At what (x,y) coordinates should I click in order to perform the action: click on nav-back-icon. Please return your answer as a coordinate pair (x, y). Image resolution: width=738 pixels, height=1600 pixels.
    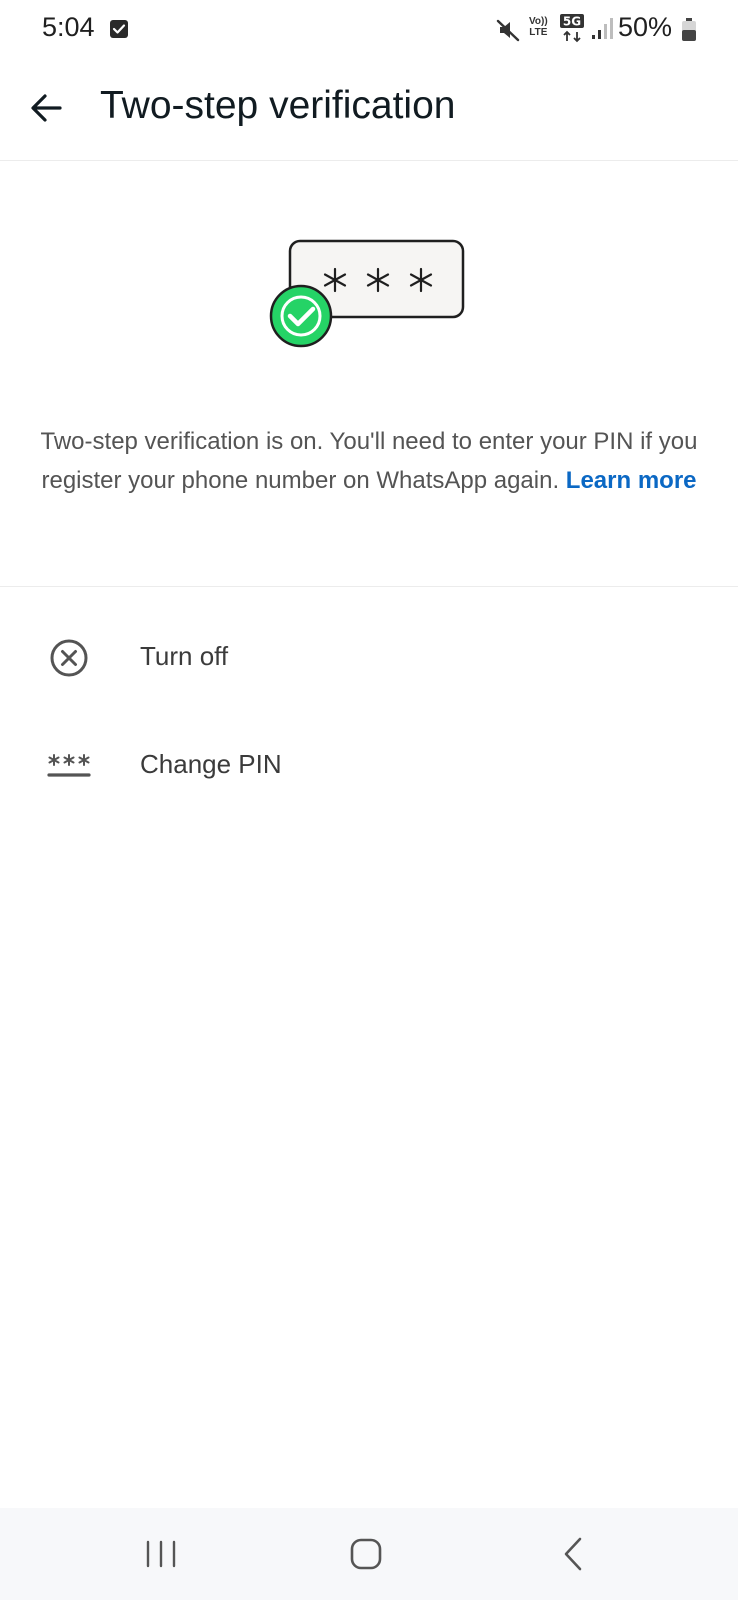
    Looking at the image, I should click on (574, 1554).